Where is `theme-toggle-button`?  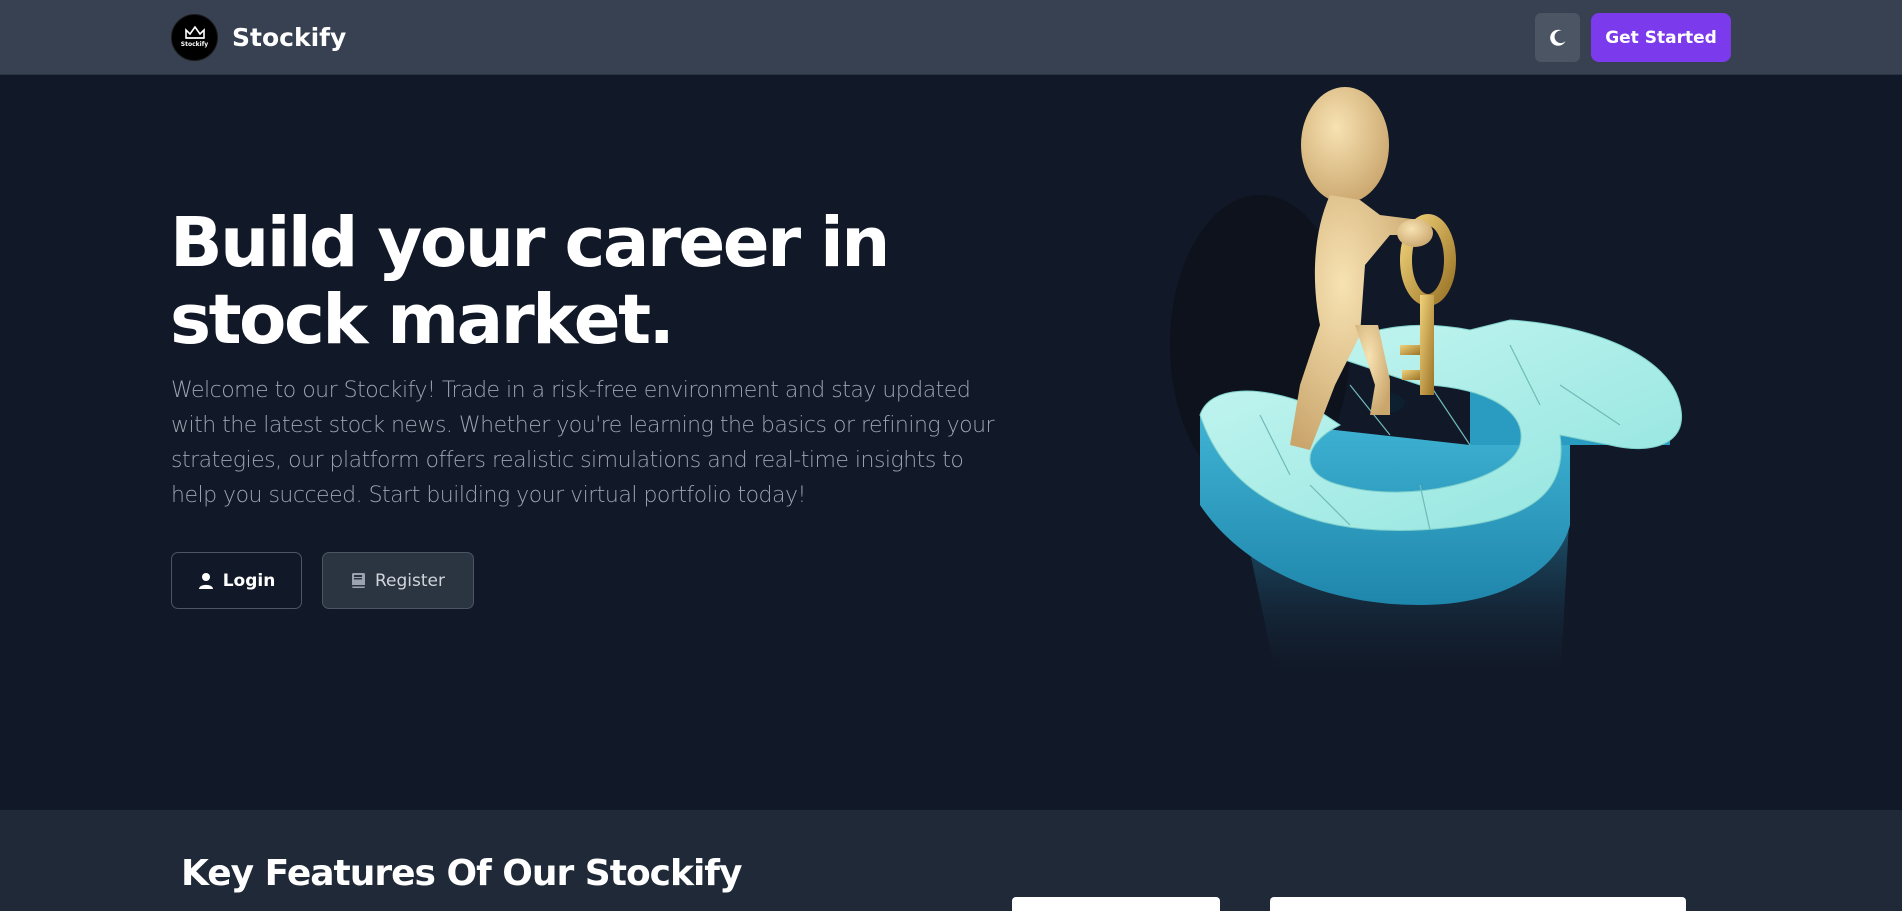
theme-toggle-button is located at coordinates (1557, 37).